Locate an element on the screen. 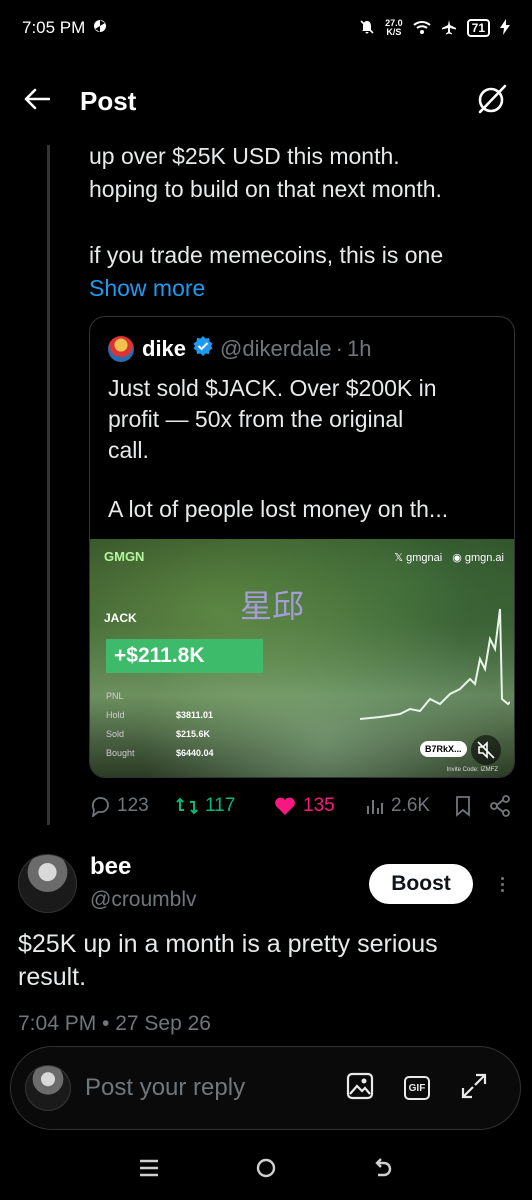 The width and height of the screenshot is (532, 1200). share-icon is located at coordinates (500, 806).